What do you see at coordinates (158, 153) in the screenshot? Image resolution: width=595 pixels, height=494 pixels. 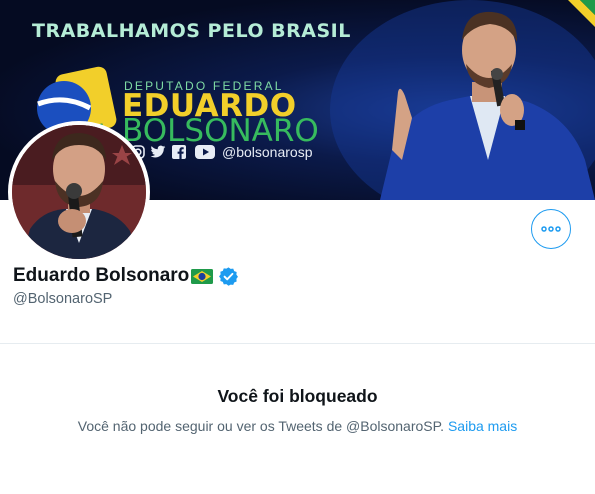 I see `twitter-icon` at bounding box center [158, 153].